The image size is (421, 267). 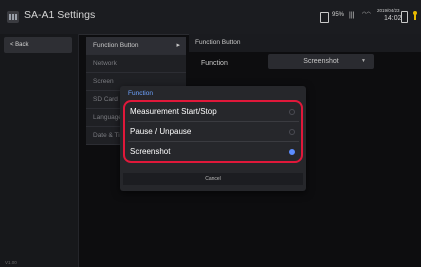 What do you see at coordinates (352, 15) in the screenshot?
I see `signal-icon: |||` at bounding box center [352, 15].